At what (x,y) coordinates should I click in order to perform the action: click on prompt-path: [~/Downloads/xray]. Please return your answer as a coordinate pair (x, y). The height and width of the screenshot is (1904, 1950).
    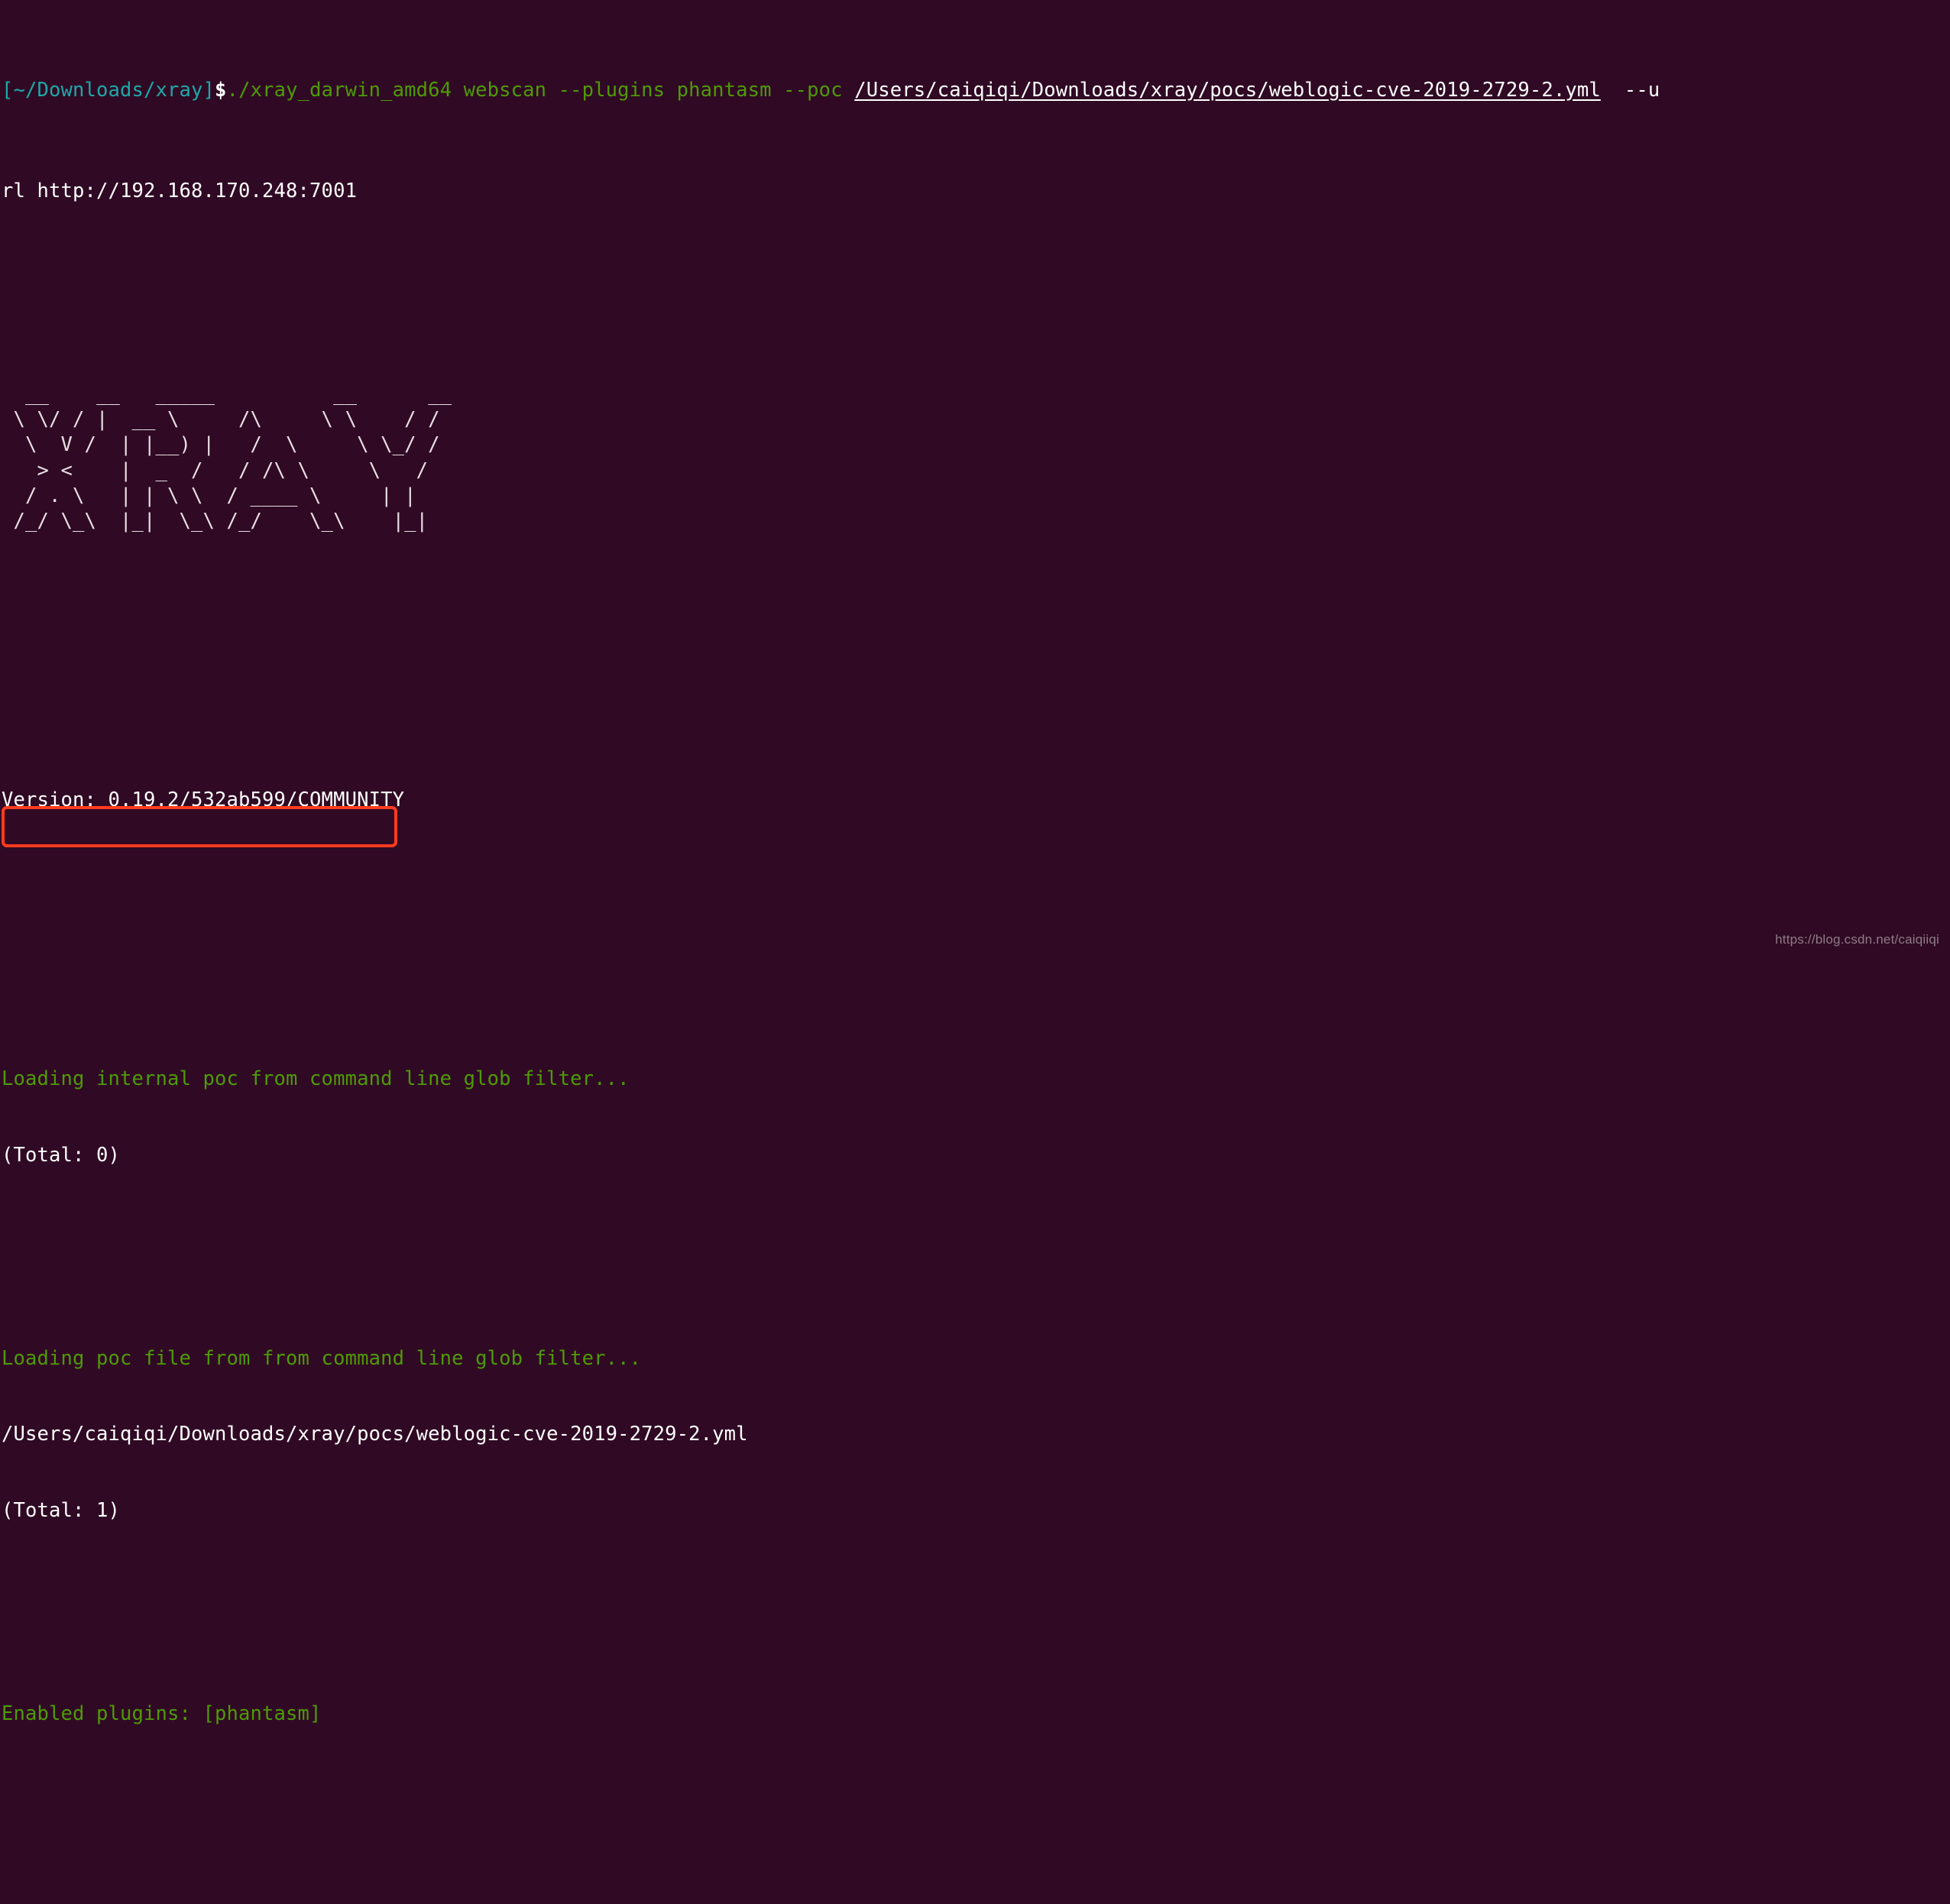
    Looking at the image, I should click on (108, 90).